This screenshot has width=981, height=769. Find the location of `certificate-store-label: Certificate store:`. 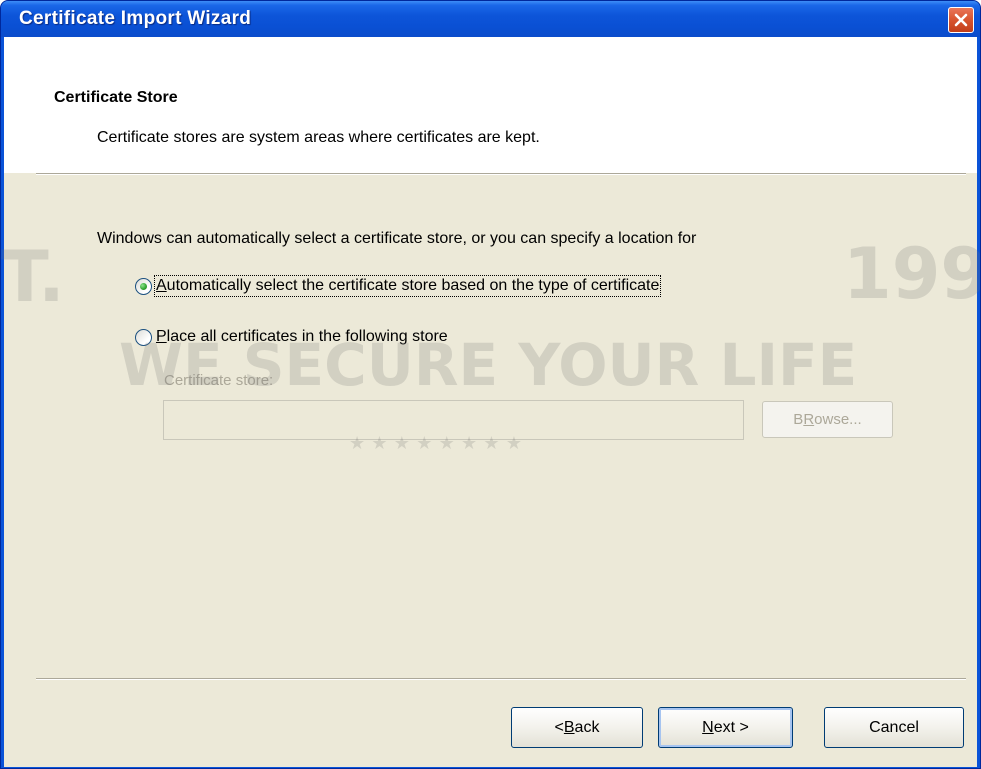

certificate-store-label: Certificate store: is located at coordinates (219, 380).